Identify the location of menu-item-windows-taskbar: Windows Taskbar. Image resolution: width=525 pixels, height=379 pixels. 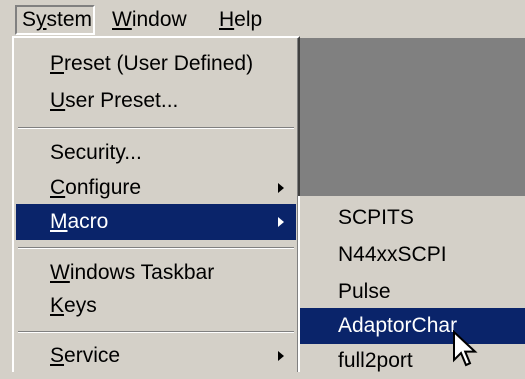
(156, 273).